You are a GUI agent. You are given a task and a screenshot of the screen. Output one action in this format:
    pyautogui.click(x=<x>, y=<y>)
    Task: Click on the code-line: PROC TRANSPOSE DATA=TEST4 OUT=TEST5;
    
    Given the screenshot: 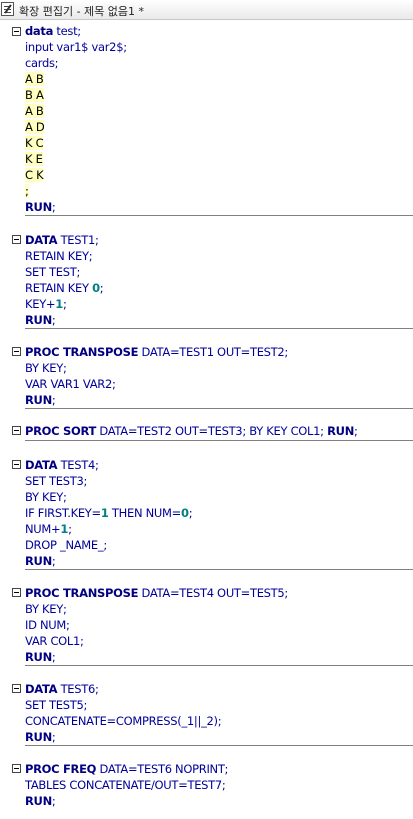 What is the action you would take?
    pyautogui.click(x=156, y=593)
    